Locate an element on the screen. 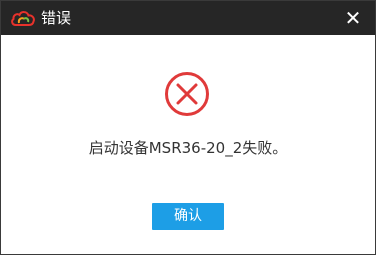 The height and width of the screenshot is (255, 376). error-icon is located at coordinates (187, 94).